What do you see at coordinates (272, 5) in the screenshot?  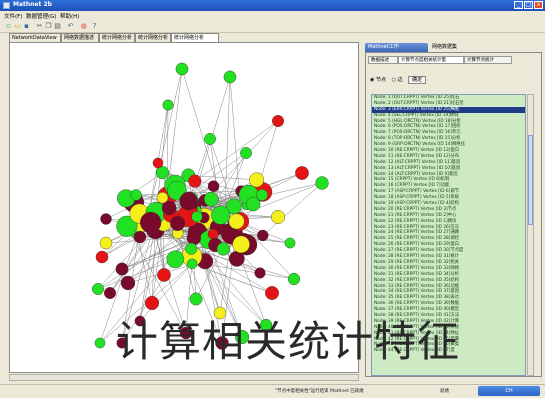 I see `title-bar: Mathnet 2b _ □ x` at bounding box center [272, 5].